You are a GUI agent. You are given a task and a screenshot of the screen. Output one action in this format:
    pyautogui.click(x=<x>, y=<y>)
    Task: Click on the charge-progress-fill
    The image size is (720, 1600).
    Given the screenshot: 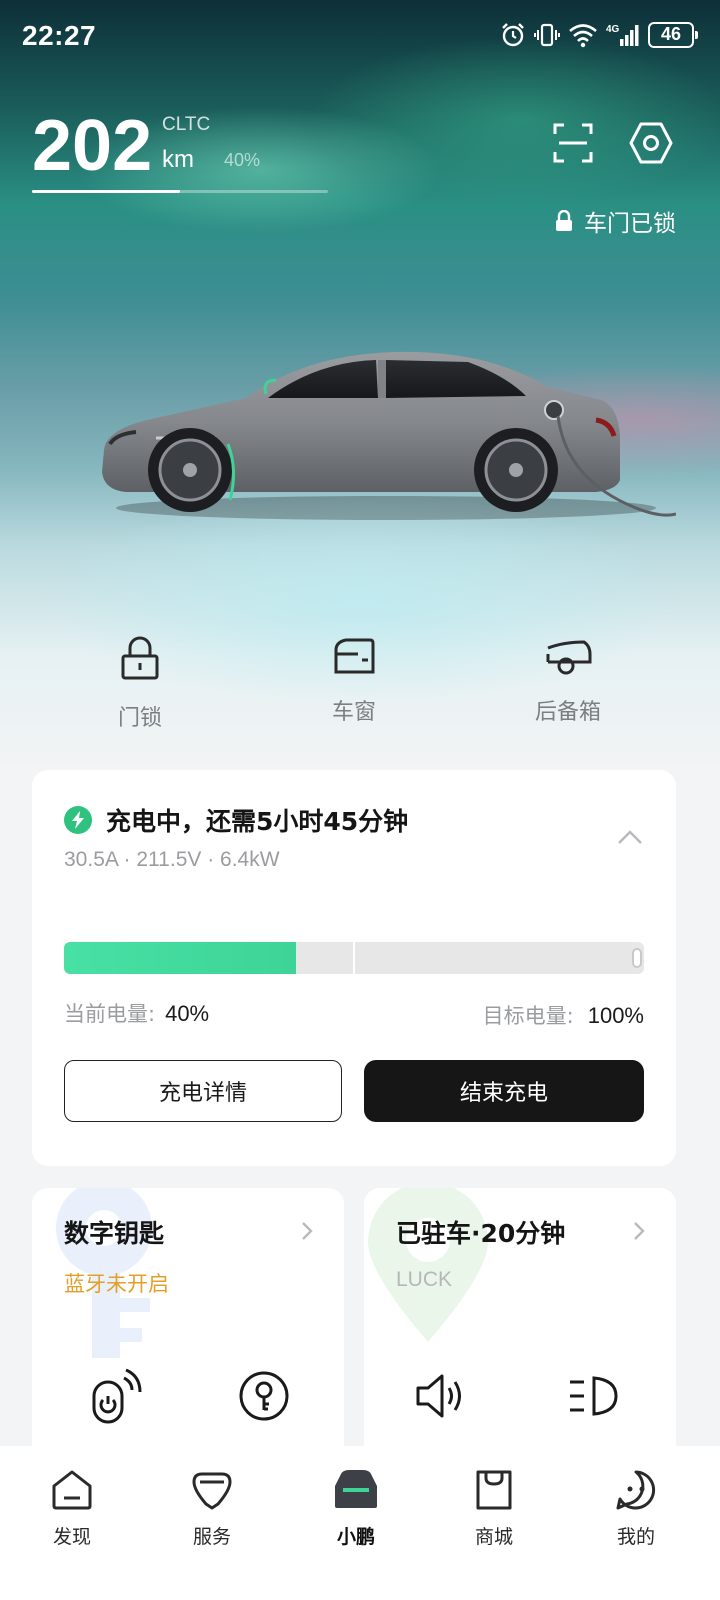 What is the action you would take?
    pyautogui.click(x=180, y=958)
    